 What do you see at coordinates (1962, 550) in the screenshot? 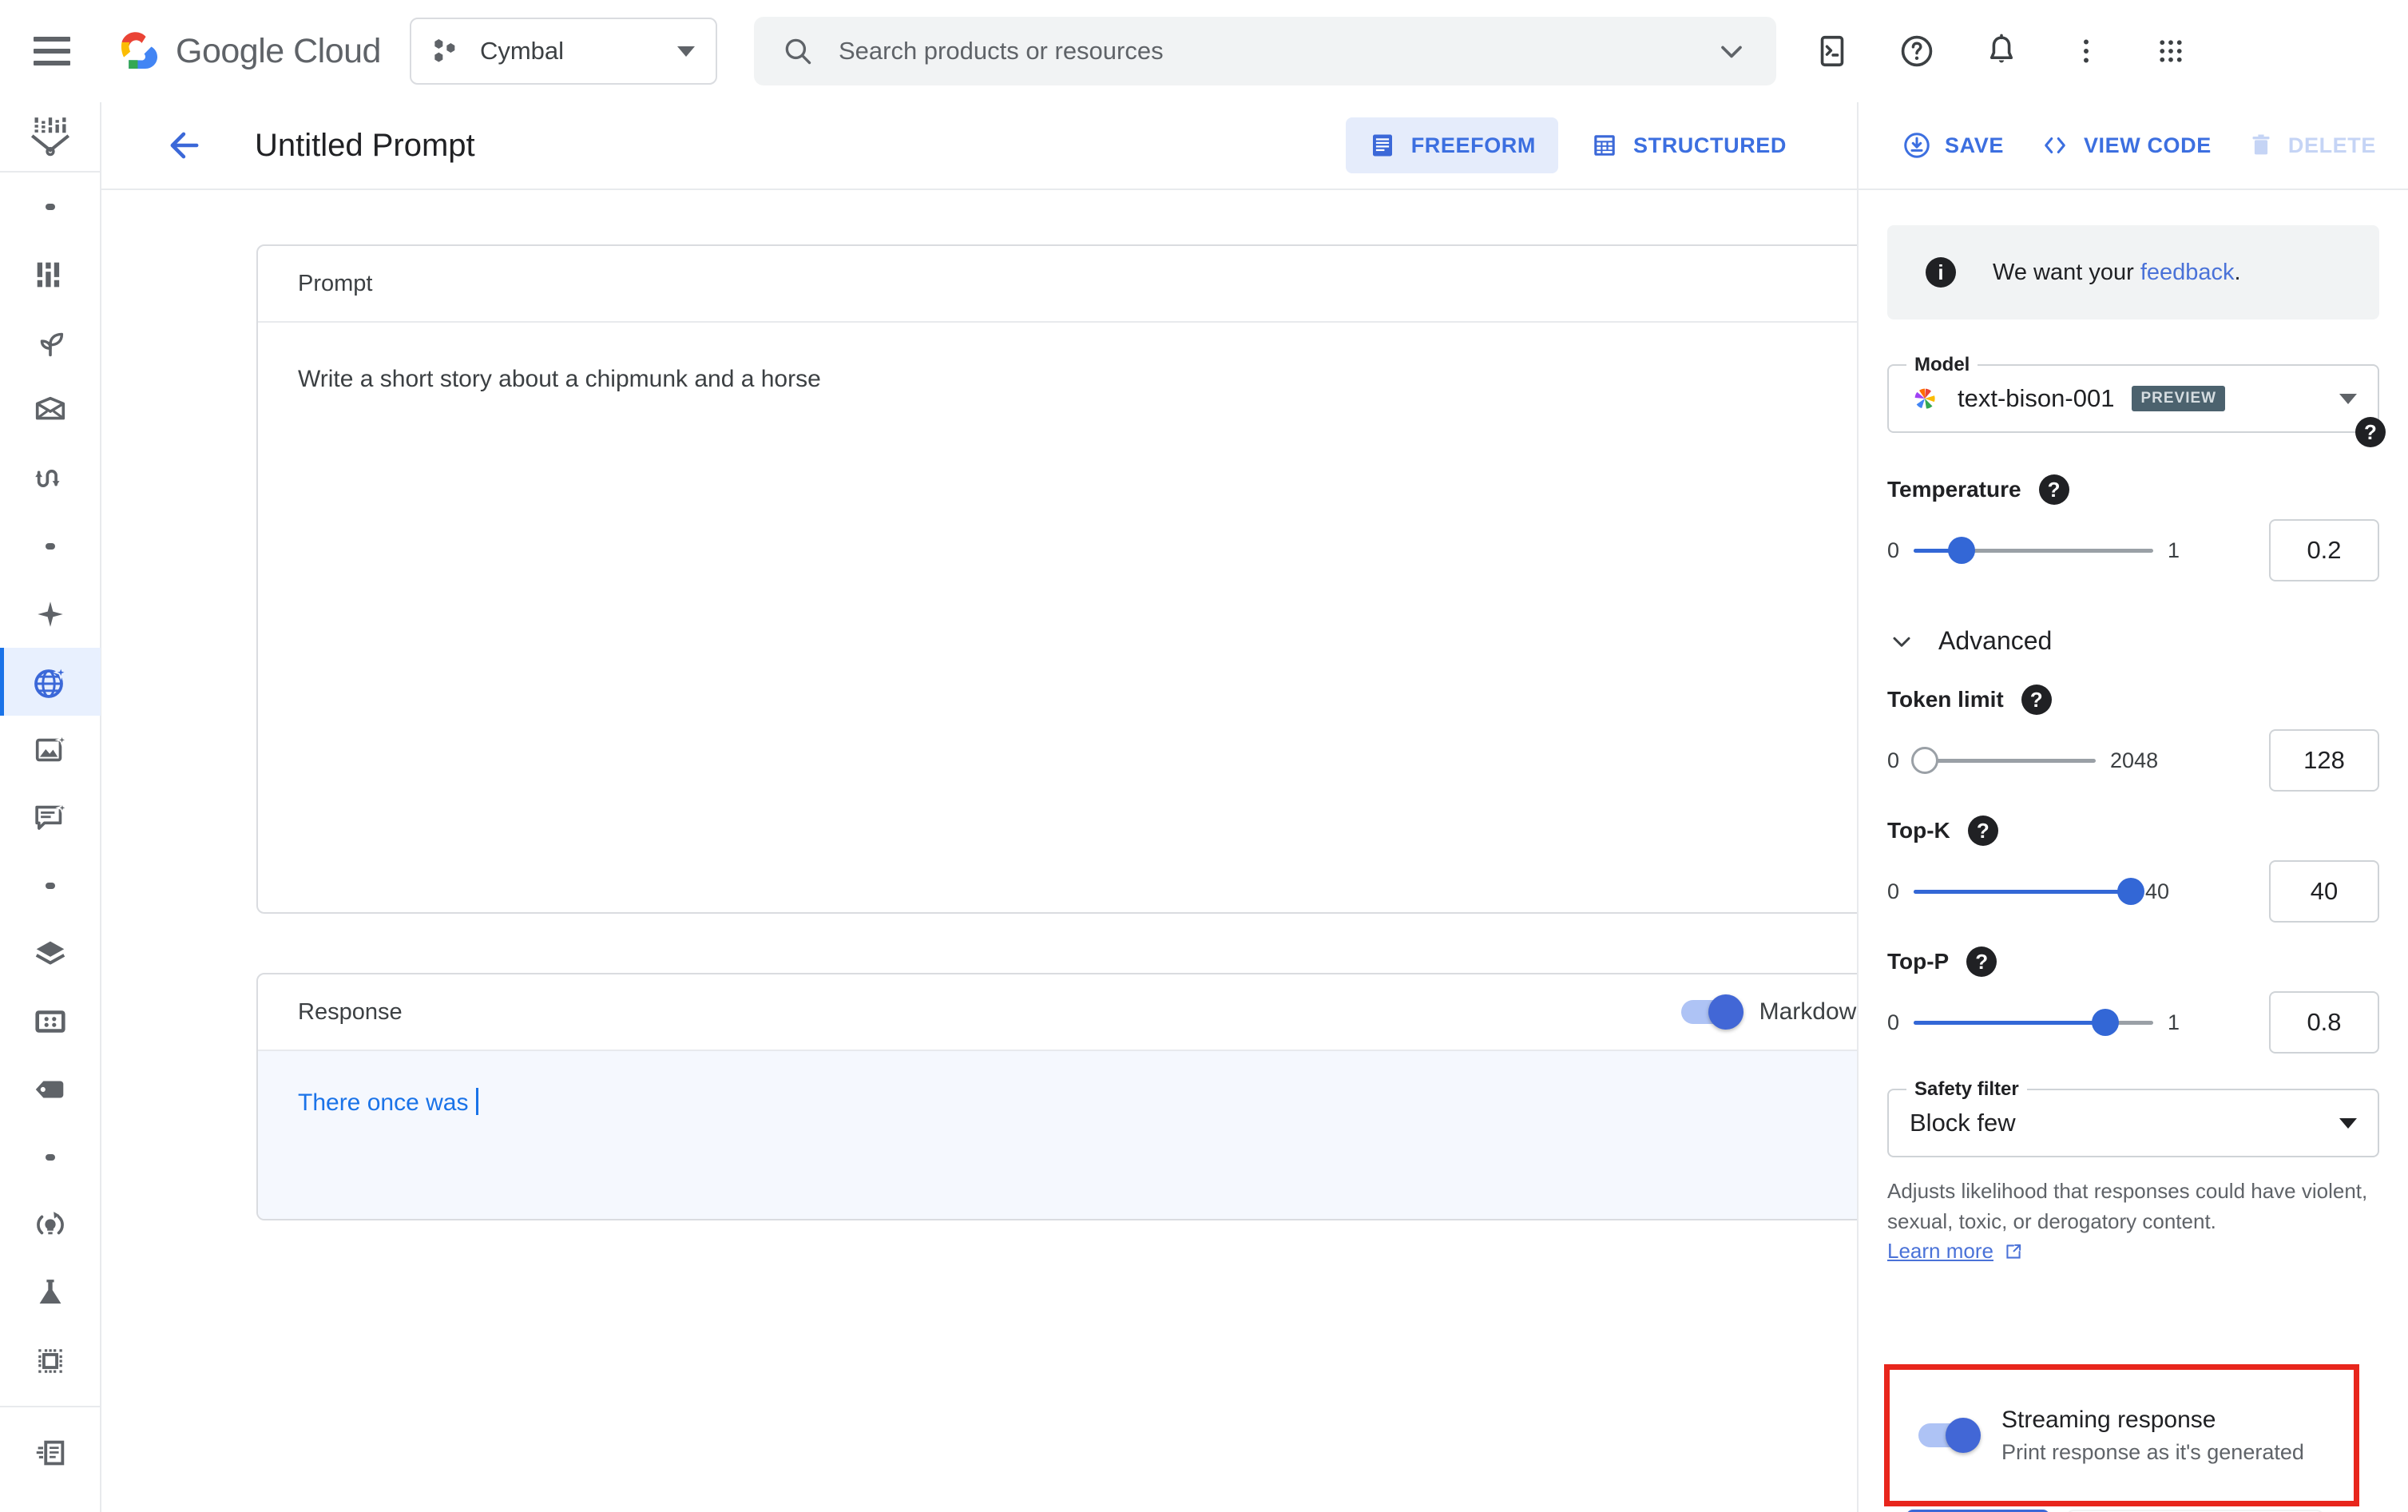
I see `temperature-slider-thumb` at bounding box center [1962, 550].